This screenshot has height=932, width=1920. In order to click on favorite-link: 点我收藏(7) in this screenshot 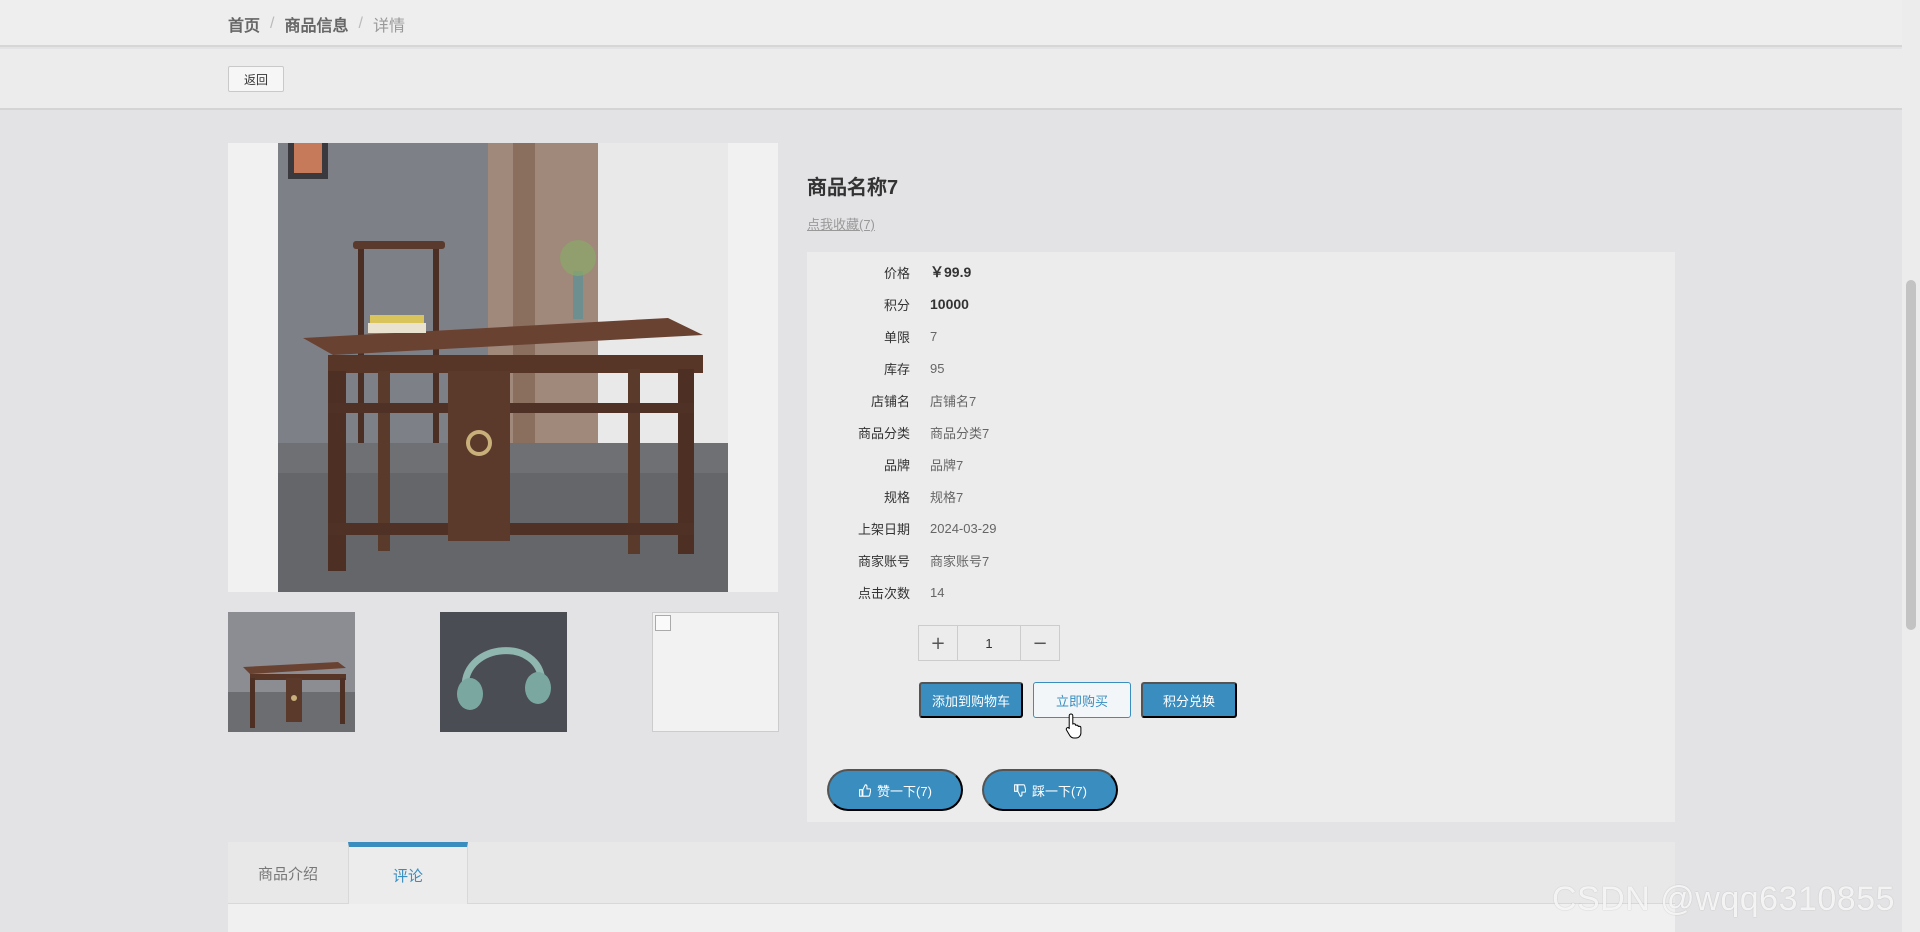, I will do `click(841, 223)`.